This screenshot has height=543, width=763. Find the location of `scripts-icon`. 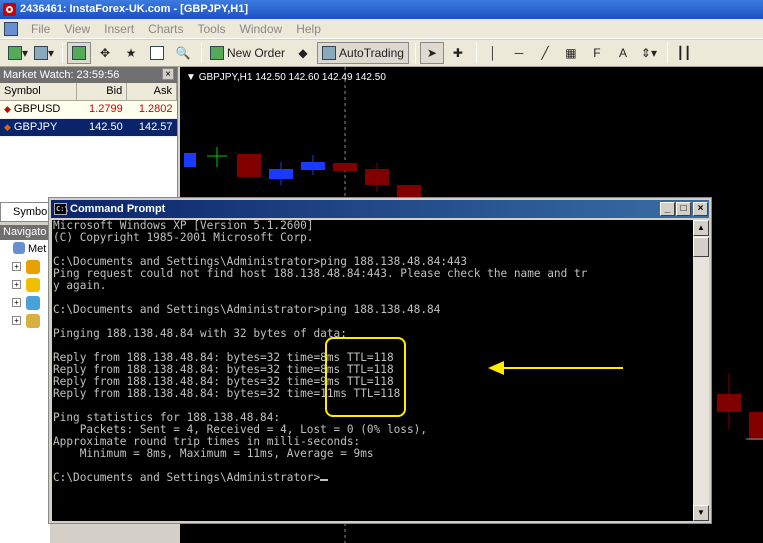

scripts-icon is located at coordinates (33, 321).